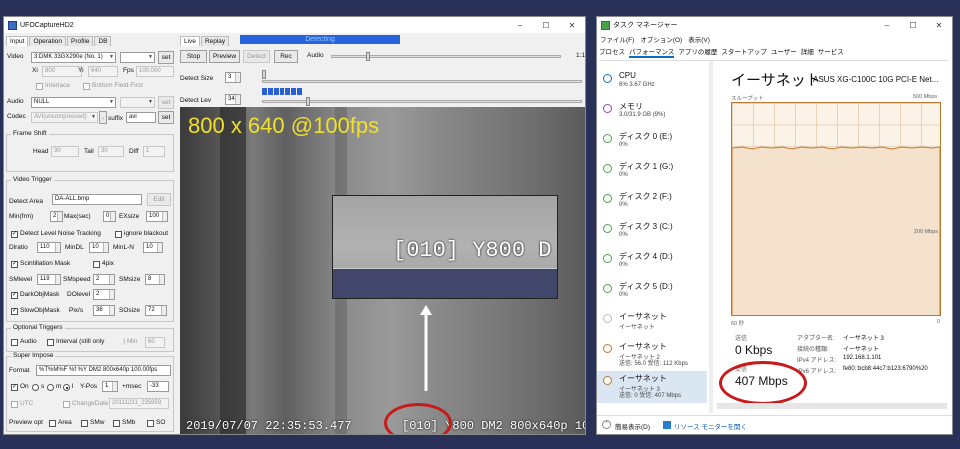  What do you see at coordinates (652, 114) in the screenshot?
I see `resource-item-memory: メモリ 3.0/31.9 GB (9%)` at bounding box center [652, 114].